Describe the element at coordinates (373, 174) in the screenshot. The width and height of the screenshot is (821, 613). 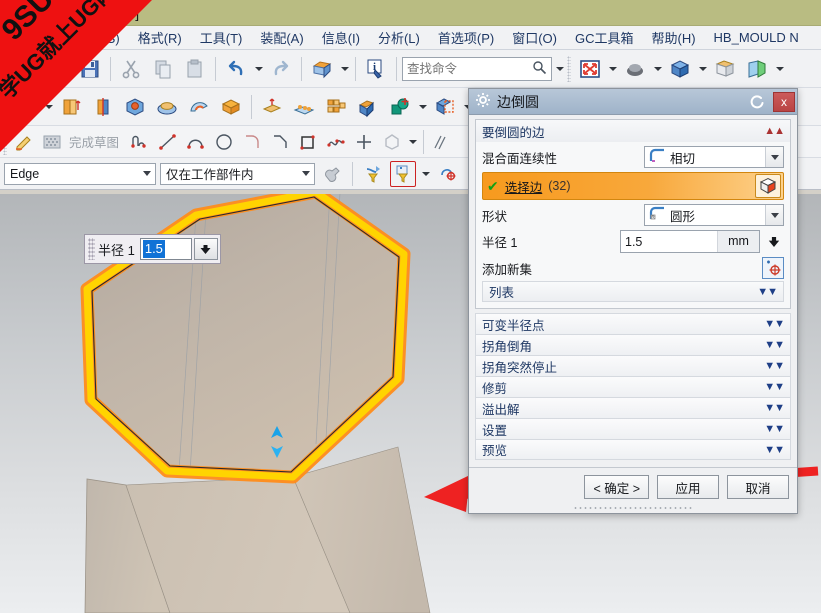
I see `curve-rule-filter-icon` at that location.